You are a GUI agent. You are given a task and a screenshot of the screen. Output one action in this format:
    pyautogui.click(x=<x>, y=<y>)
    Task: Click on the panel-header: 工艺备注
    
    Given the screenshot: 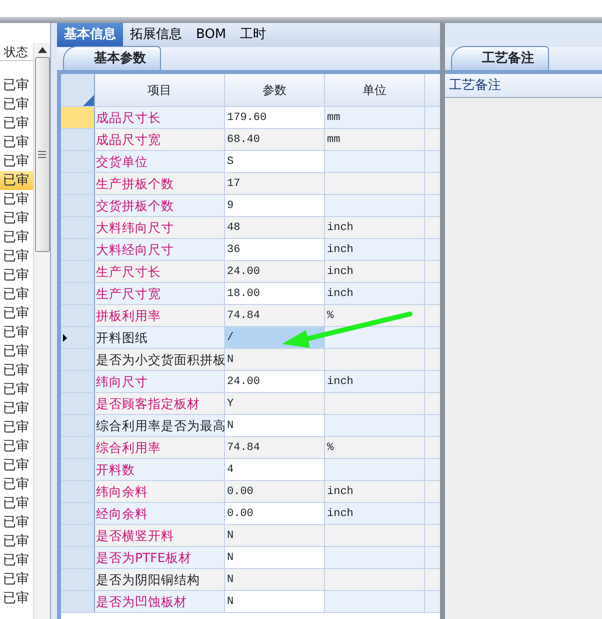 What is the action you would take?
    pyautogui.click(x=523, y=86)
    